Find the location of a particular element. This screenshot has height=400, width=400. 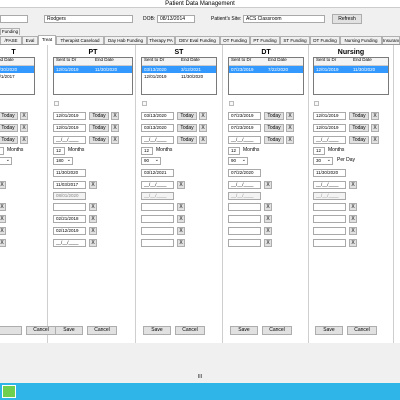

date-field: 12/01/2019 is located at coordinates (329, 128).